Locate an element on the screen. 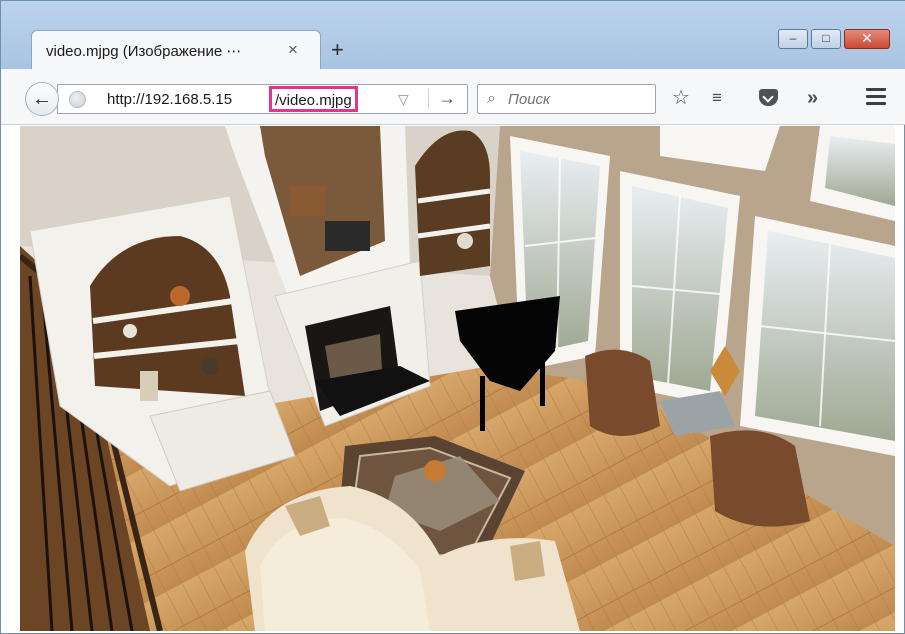  minimize-icon: – is located at coordinates (793, 38).